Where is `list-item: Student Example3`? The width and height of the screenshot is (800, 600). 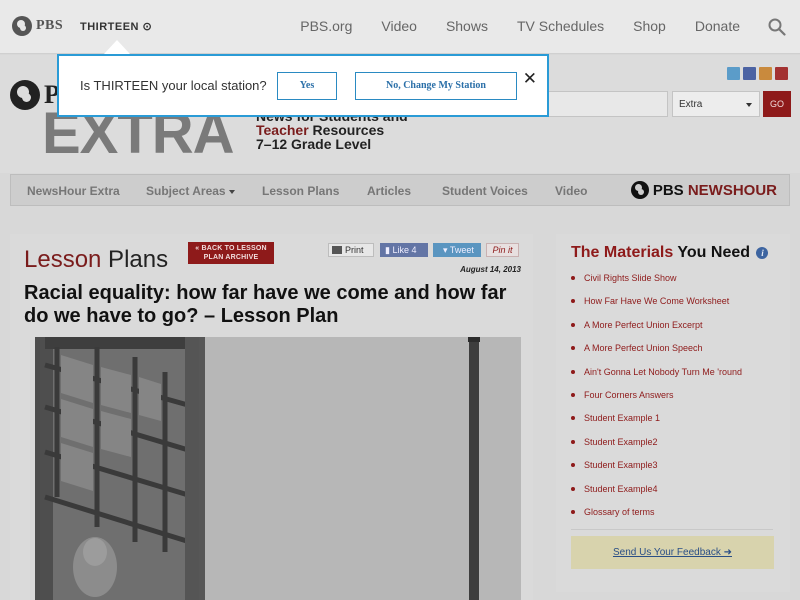 list-item: Student Example3 is located at coordinates (656, 470).